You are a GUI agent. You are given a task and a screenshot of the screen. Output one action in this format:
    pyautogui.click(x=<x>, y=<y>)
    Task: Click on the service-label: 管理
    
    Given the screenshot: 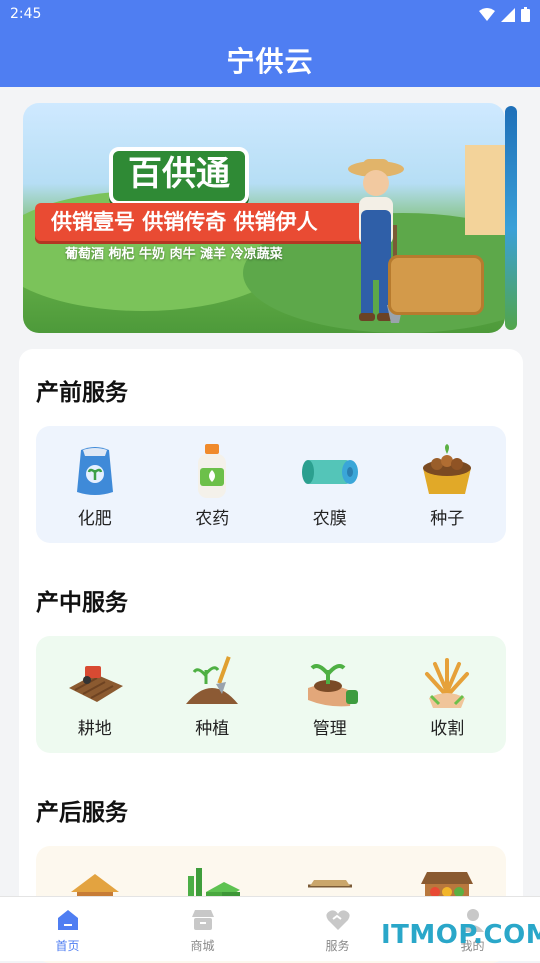 What is the action you would take?
    pyautogui.click(x=329, y=729)
    